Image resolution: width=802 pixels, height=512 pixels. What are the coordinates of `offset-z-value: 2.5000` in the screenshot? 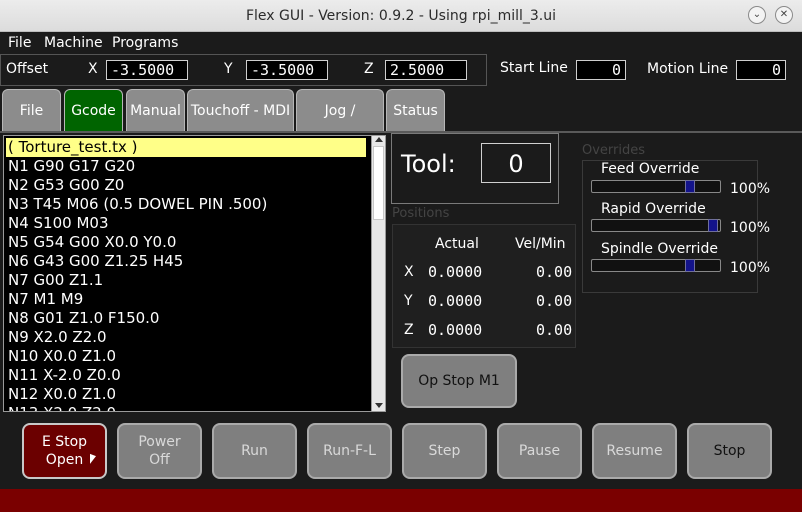 It's located at (426, 70).